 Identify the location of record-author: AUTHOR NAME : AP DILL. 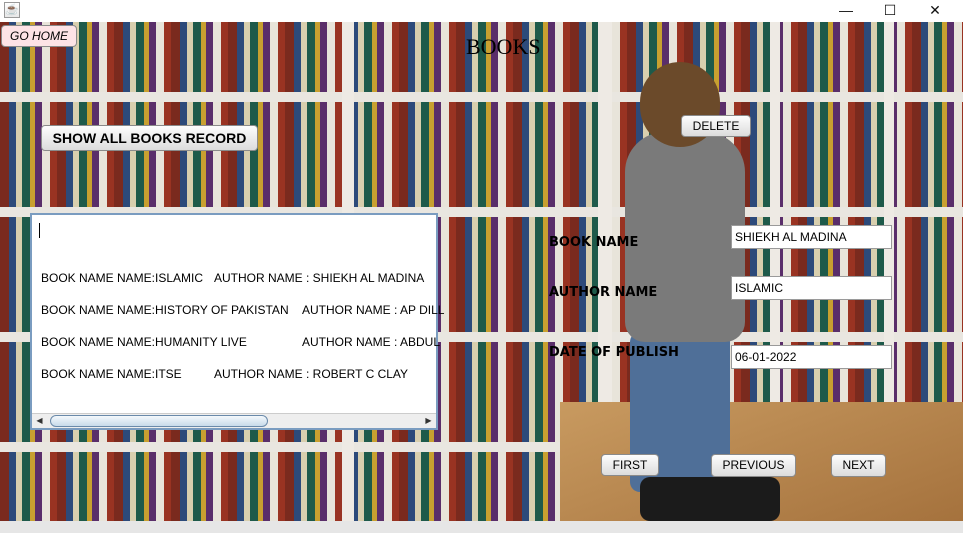
(373, 310).